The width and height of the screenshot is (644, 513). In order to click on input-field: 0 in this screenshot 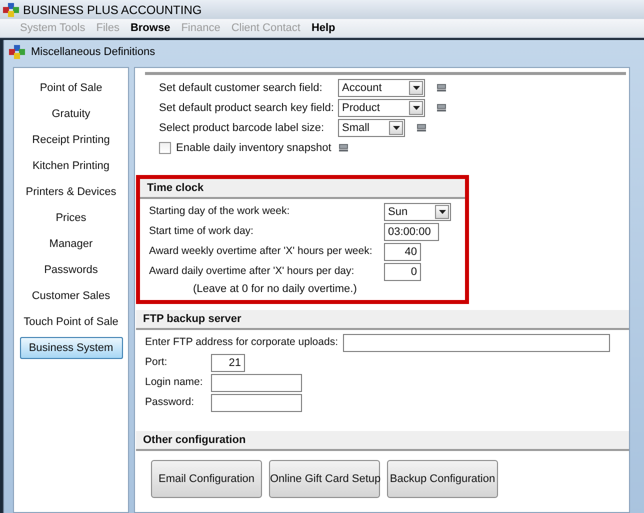, I will do `click(402, 272)`.